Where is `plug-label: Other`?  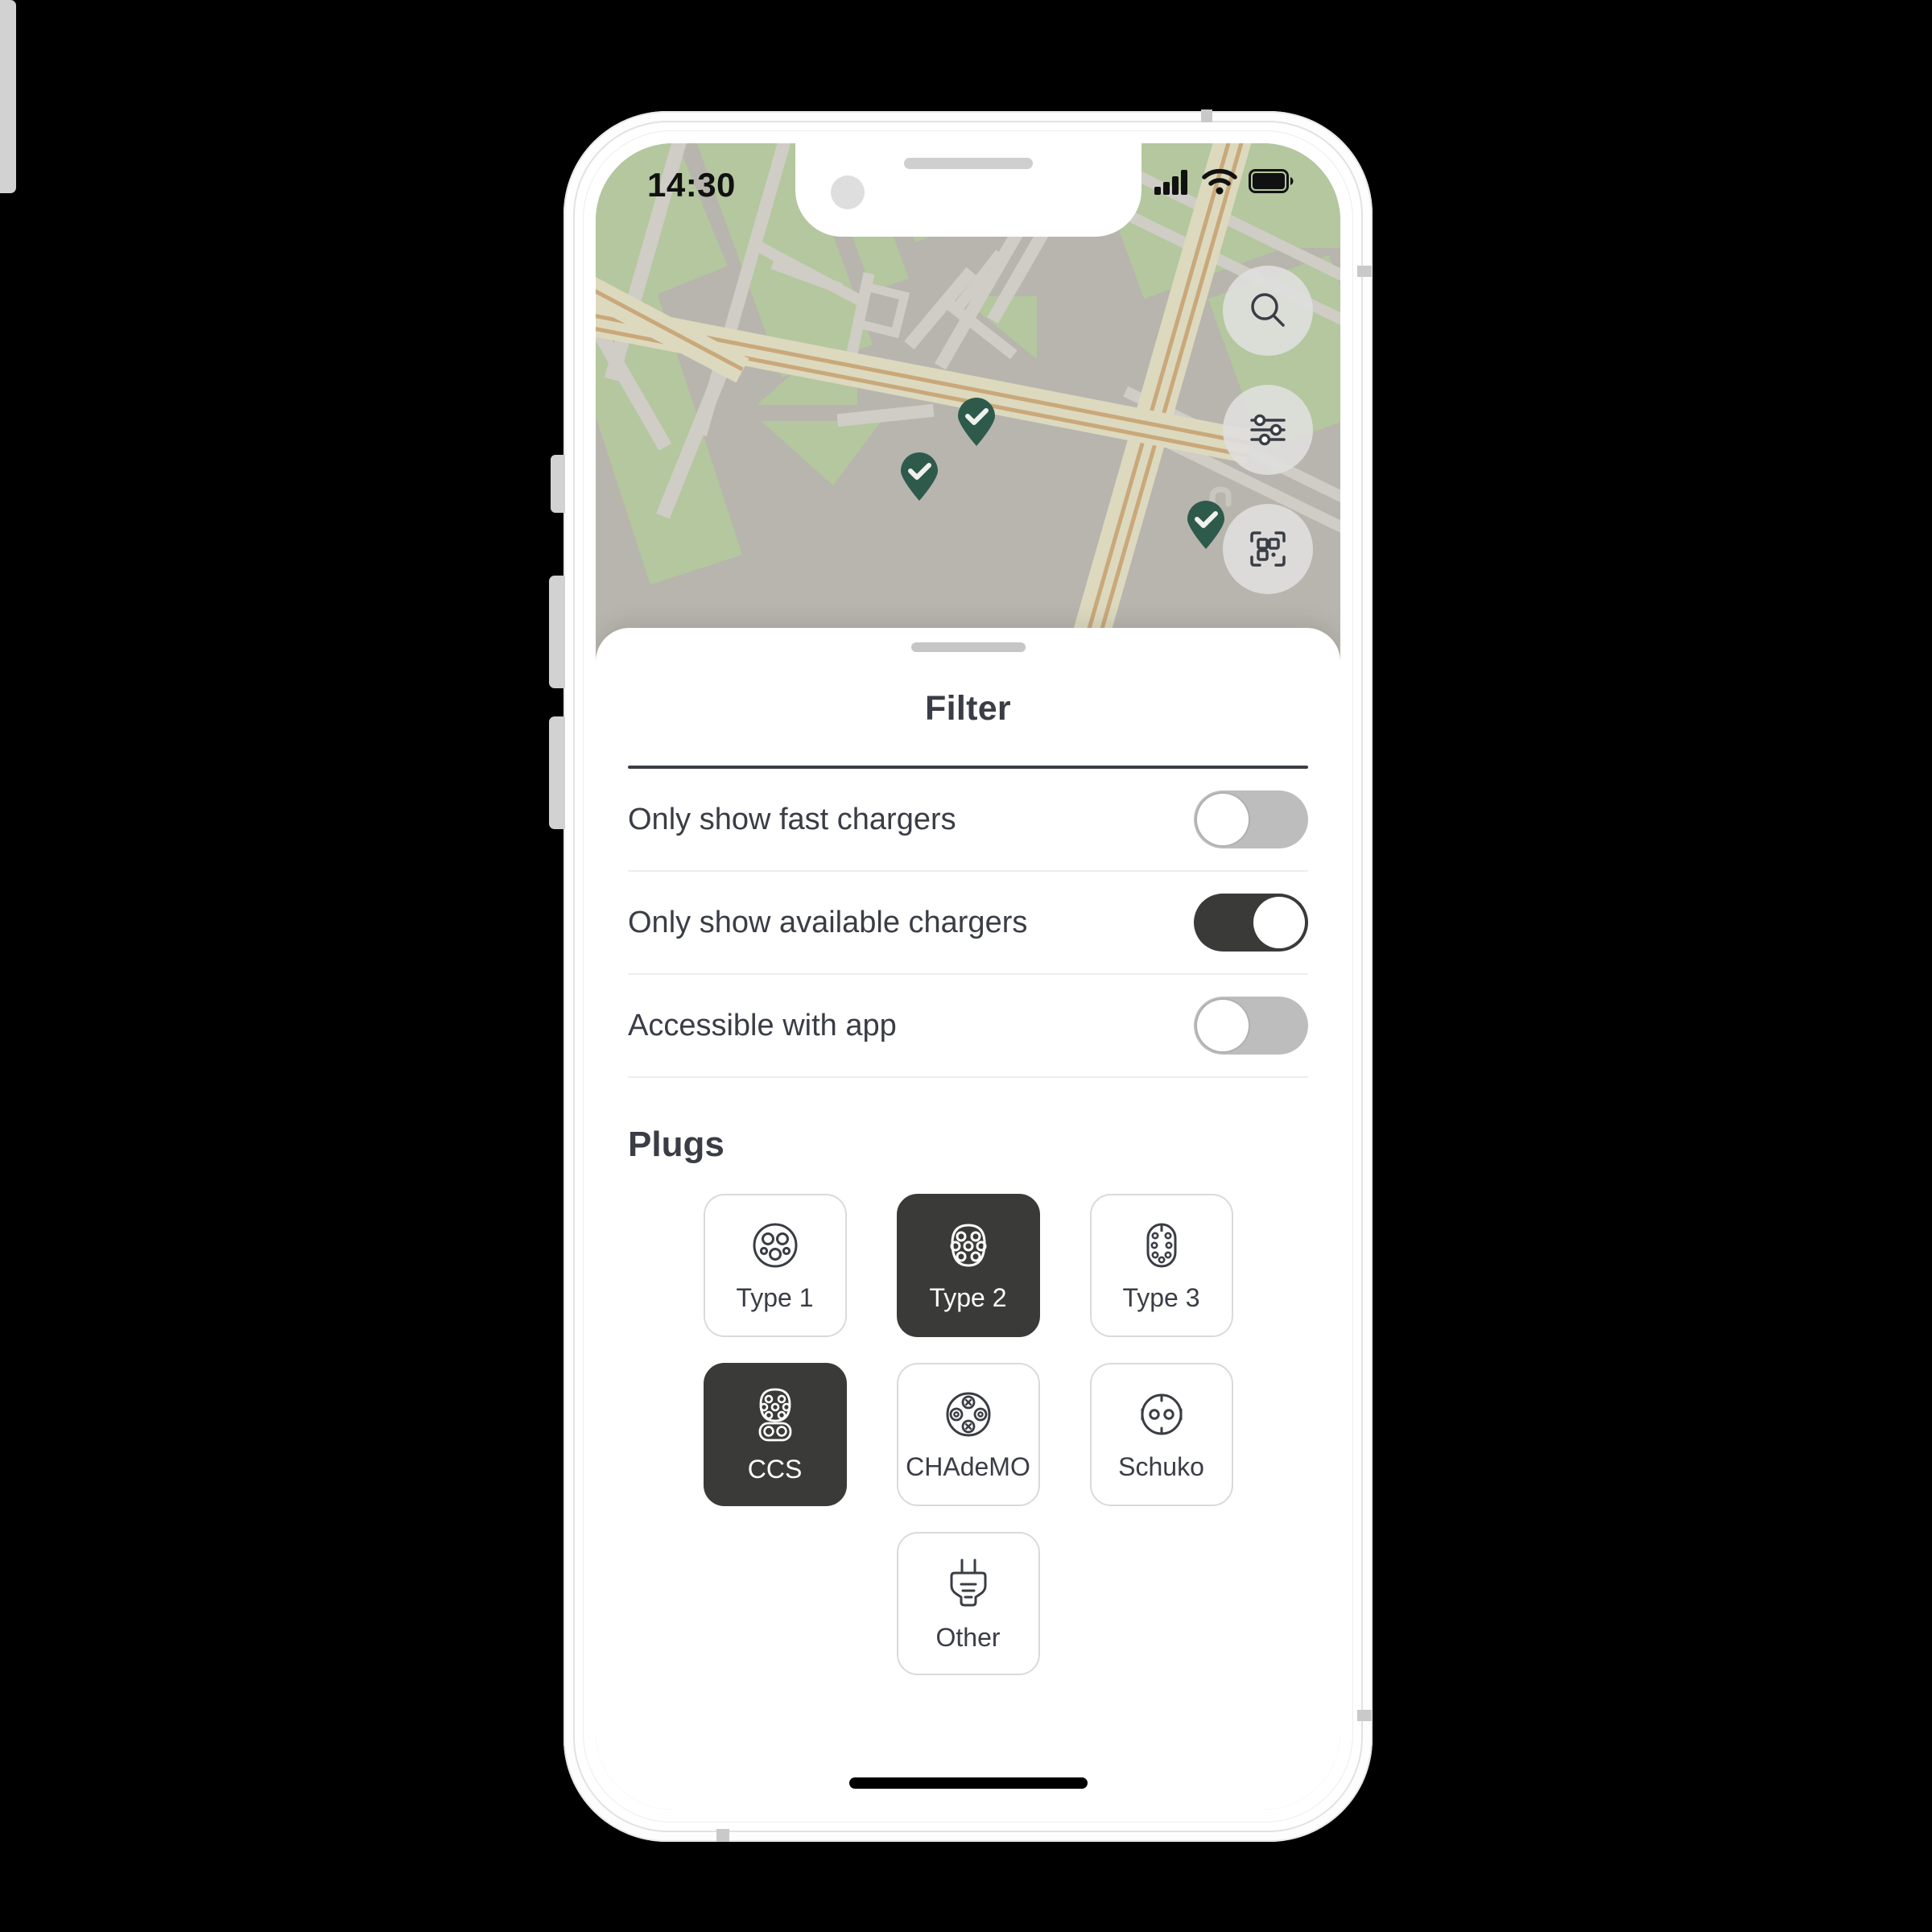 plug-label: Other is located at coordinates (968, 1637).